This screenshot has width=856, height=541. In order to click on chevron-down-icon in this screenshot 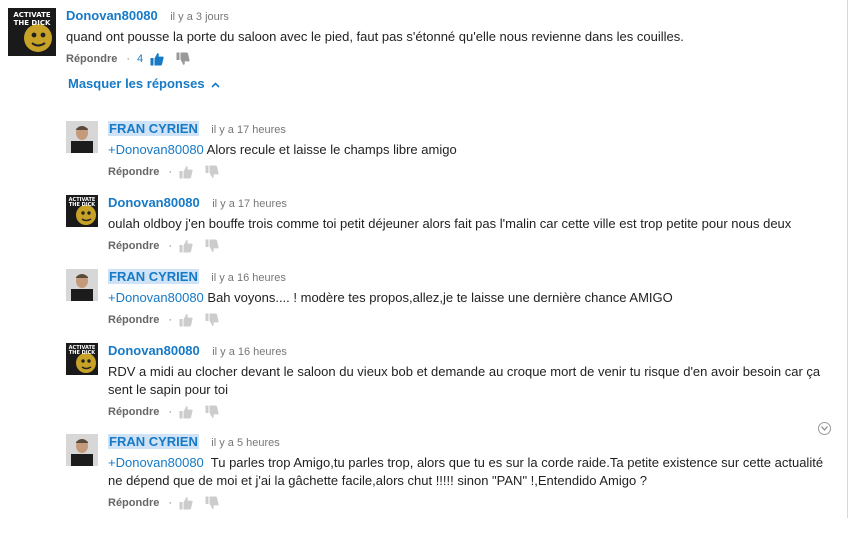, I will do `click(824, 428)`.